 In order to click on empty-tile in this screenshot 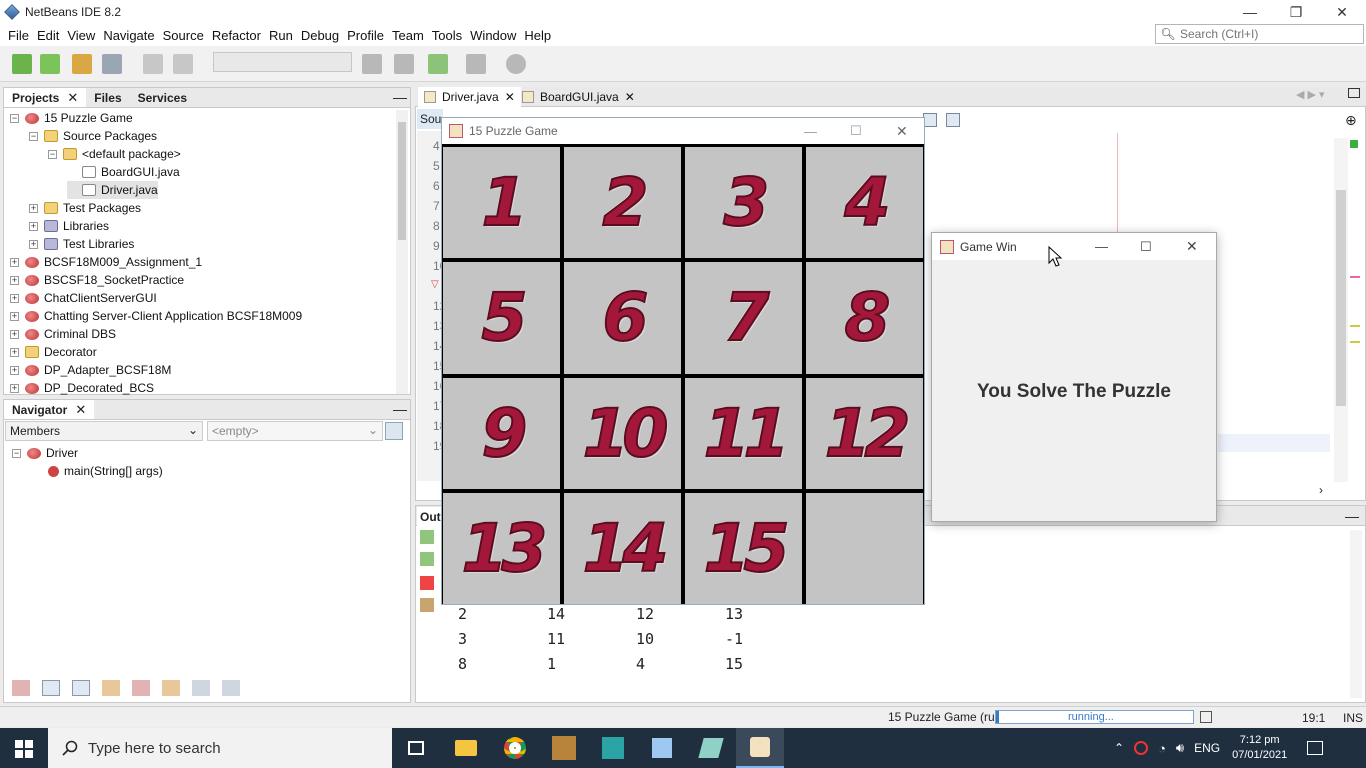, I will do `click(864, 548)`.